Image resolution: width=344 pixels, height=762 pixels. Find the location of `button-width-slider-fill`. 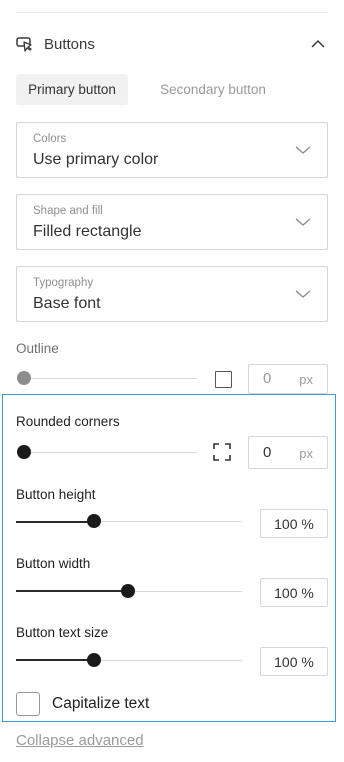

button-width-slider-fill is located at coordinates (72, 591).